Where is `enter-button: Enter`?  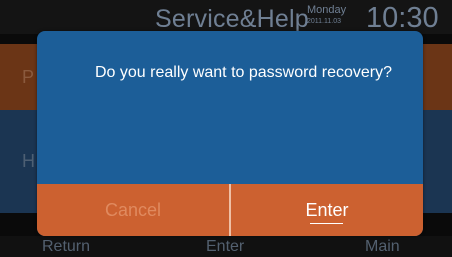
enter-button: Enter is located at coordinates (327, 210).